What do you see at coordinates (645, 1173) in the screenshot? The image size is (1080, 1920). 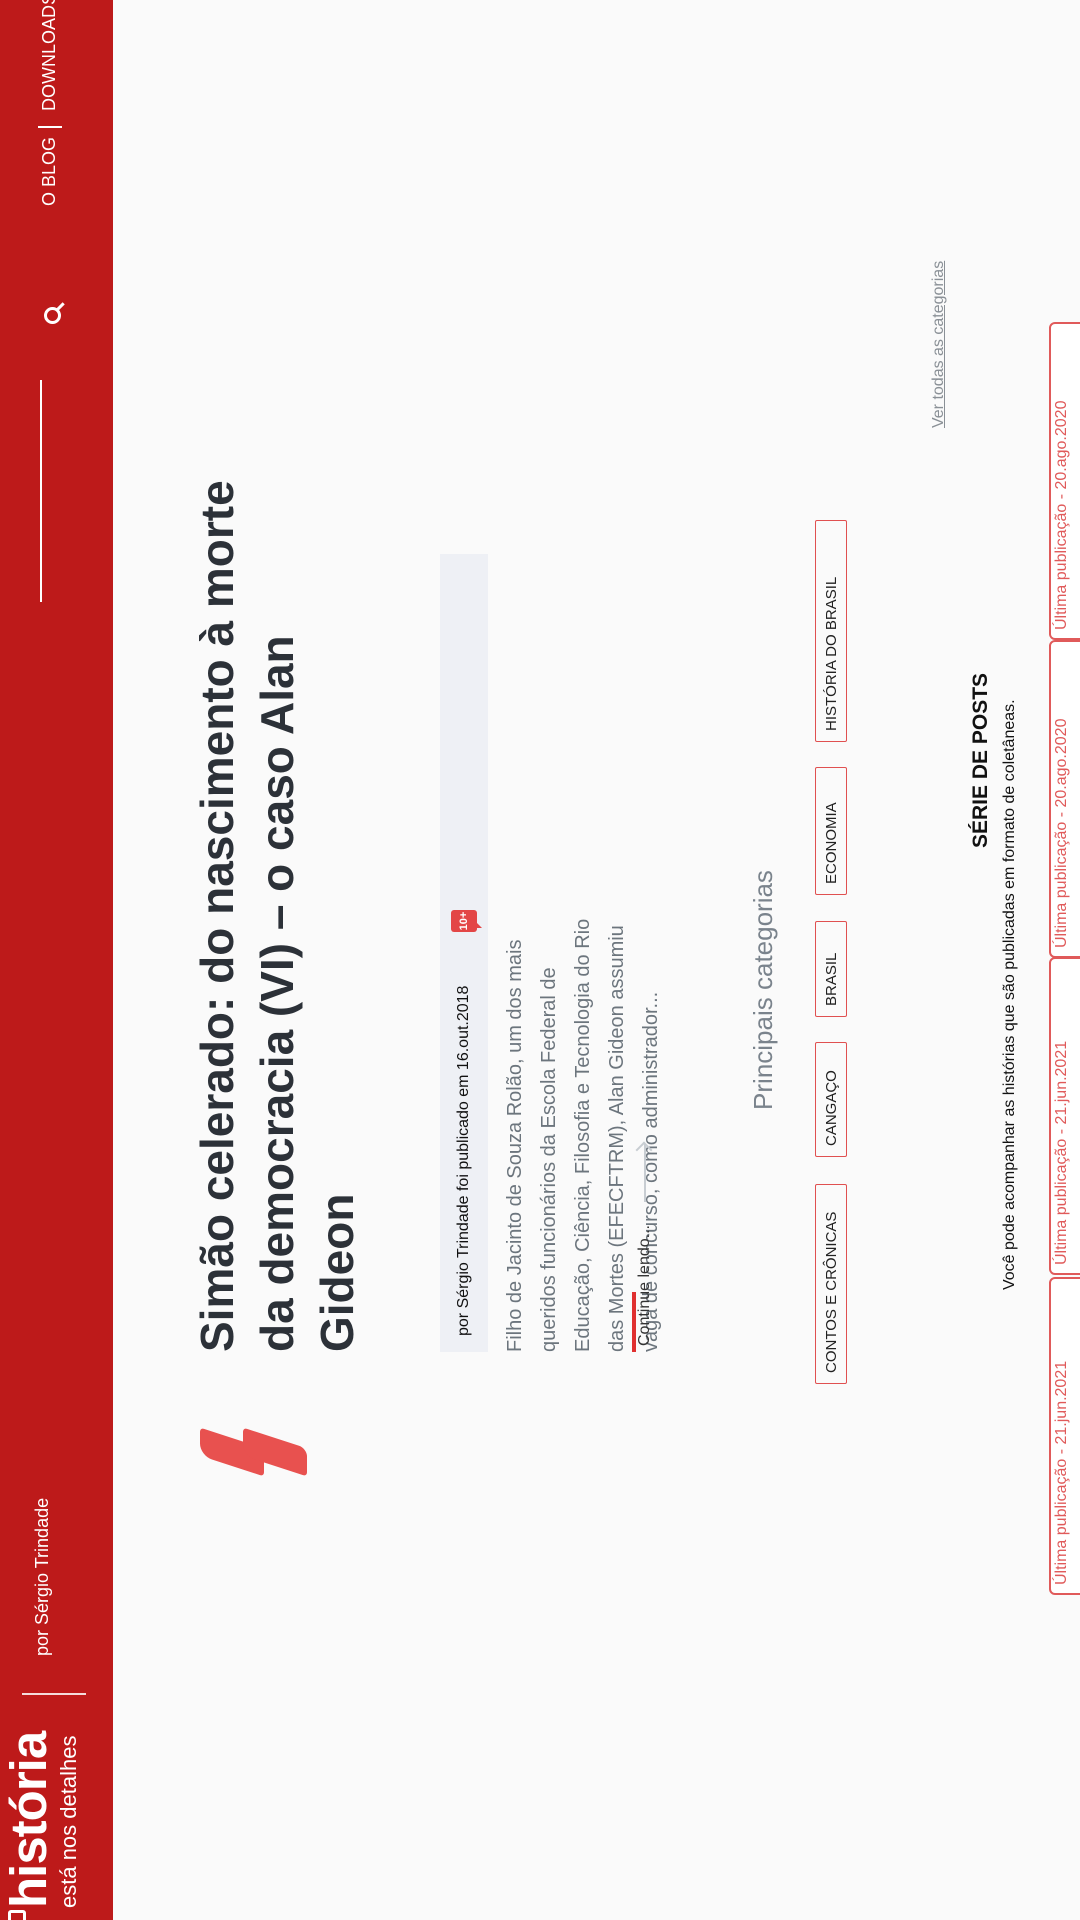 I see `arrow-right-icon` at bounding box center [645, 1173].